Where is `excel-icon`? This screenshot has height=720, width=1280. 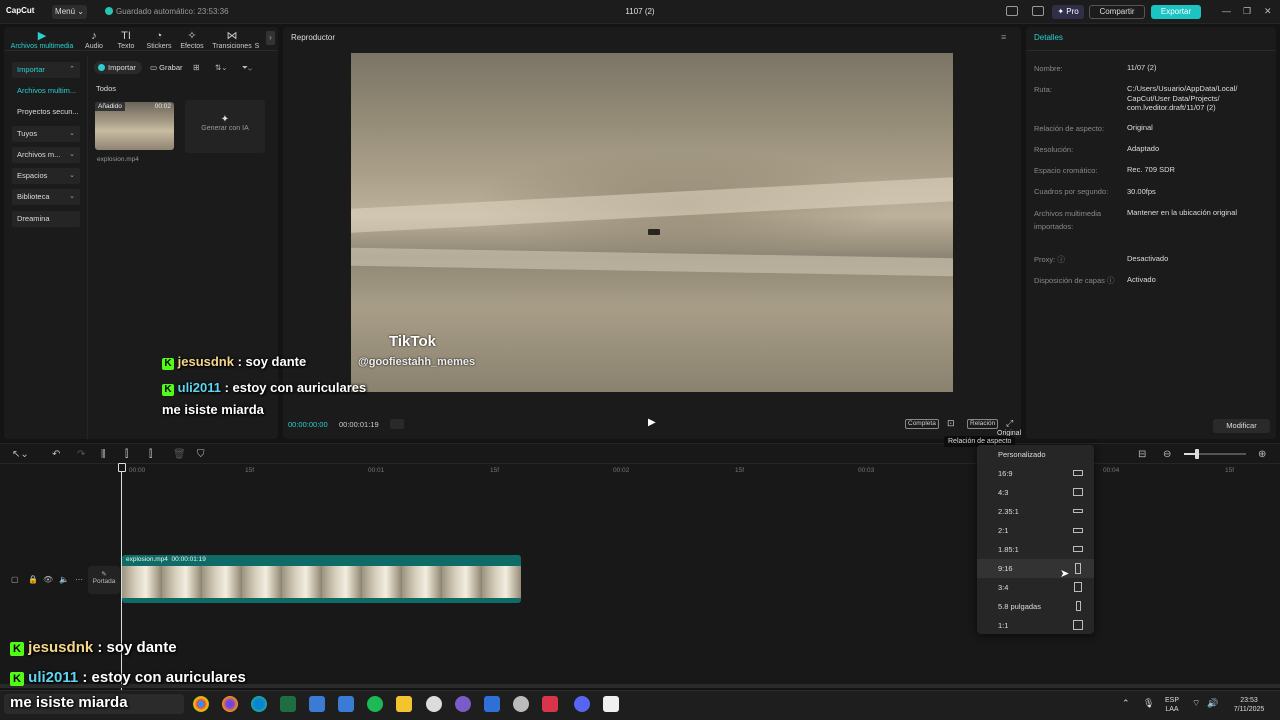 excel-icon is located at coordinates (288, 704).